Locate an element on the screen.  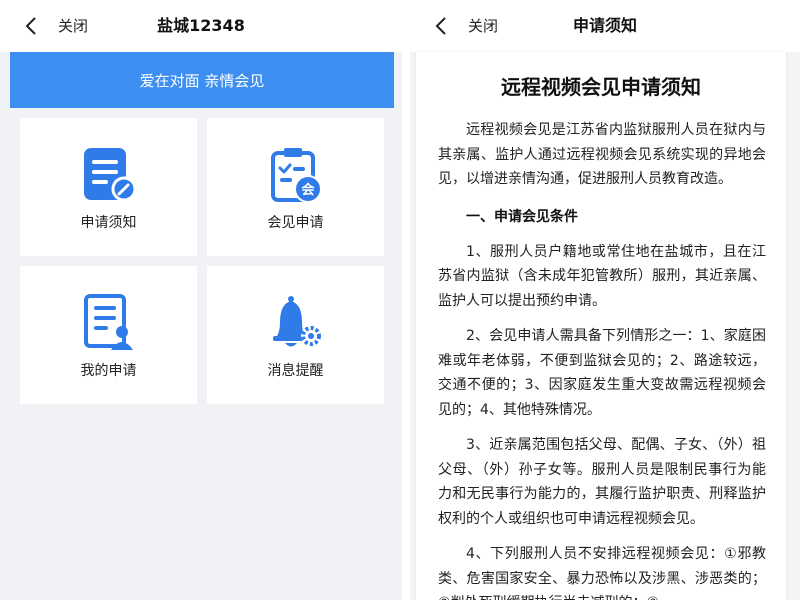
tile-label: 申请须知 is located at coordinates (108, 223).